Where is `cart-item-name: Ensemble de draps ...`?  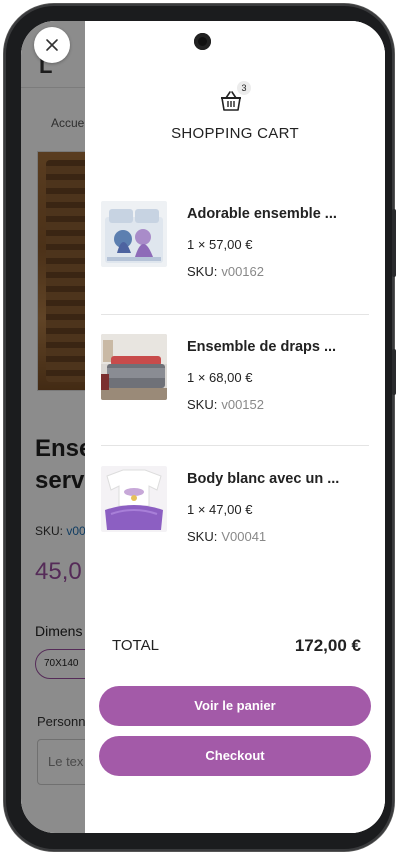 cart-item-name: Ensemble de draps ... is located at coordinates (261, 347).